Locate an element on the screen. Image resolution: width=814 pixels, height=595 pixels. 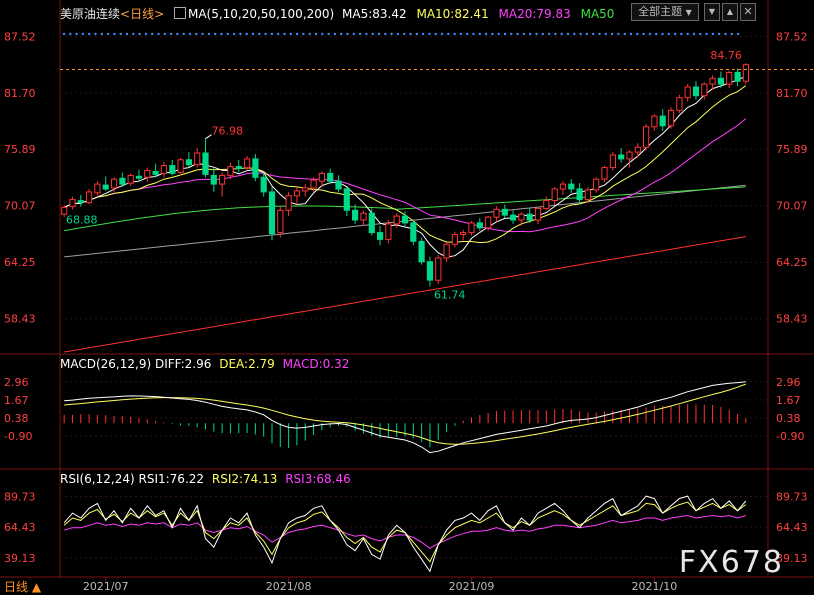
ma10-value: MA10:82.41 is located at coordinates (452, 14).